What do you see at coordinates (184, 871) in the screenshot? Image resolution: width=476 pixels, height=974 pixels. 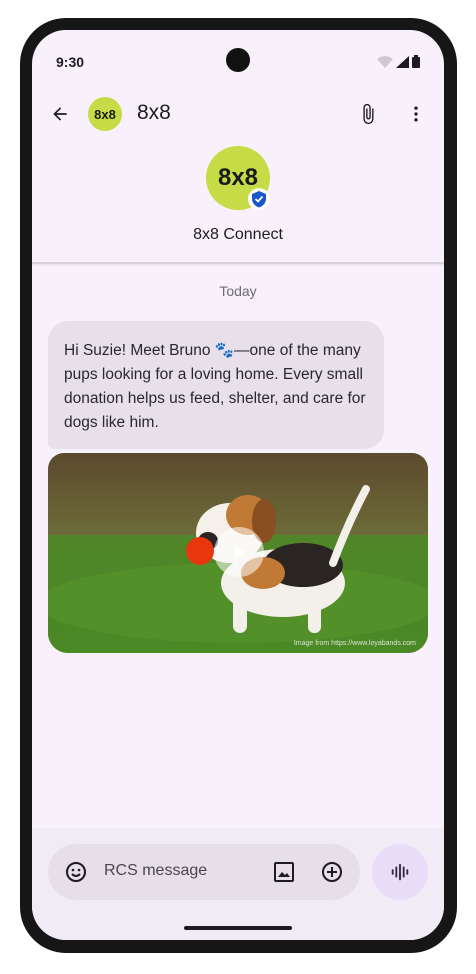 I see `message-input` at bounding box center [184, 871].